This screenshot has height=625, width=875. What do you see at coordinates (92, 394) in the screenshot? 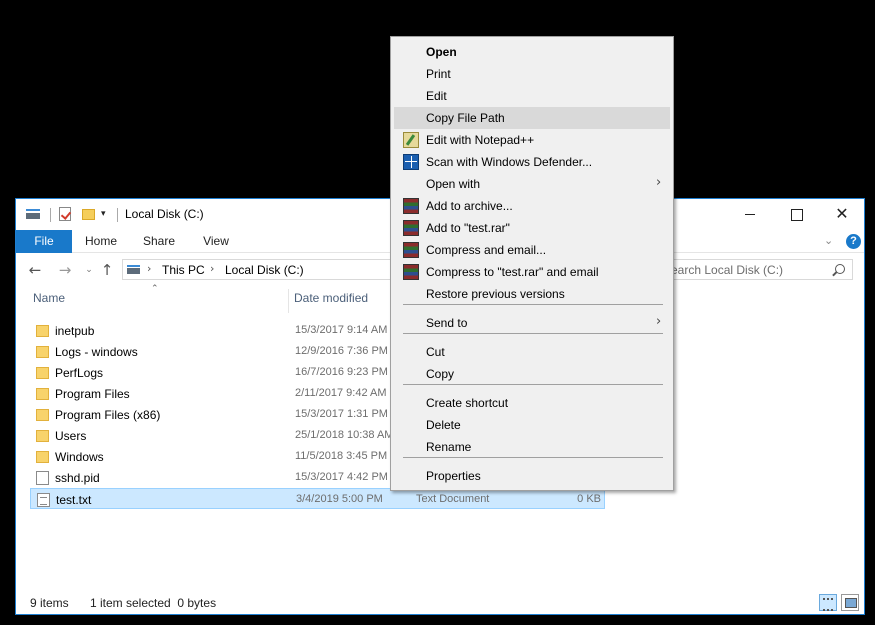
I see `file-name: Program Files` at bounding box center [92, 394].